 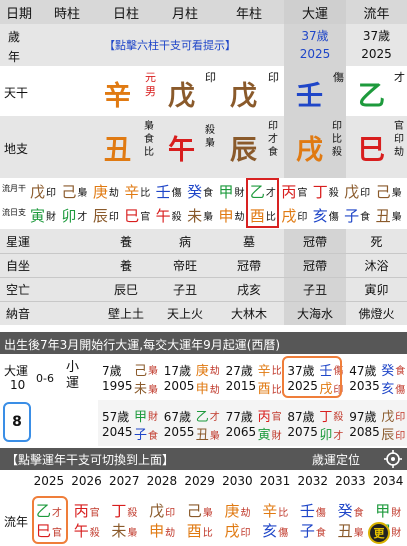 I want to click on liunian-item: 戊印申劫, so click(x=162, y=521).